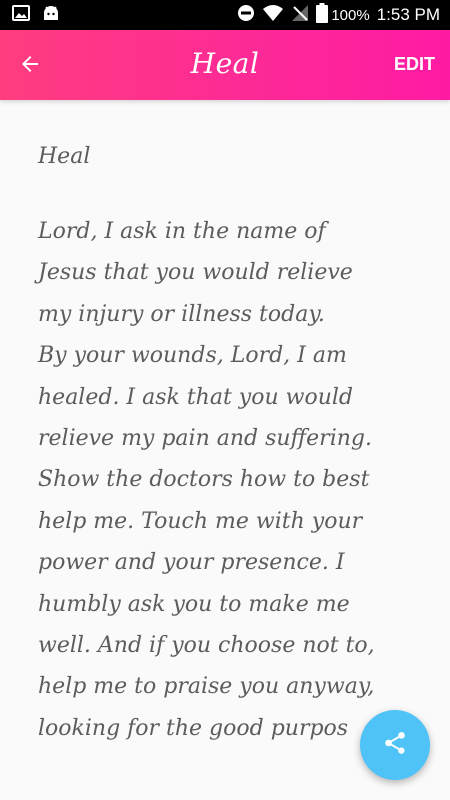 This screenshot has height=800, width=450. What do you see at coordinates (300, 15) in the screenshot?
I see `no-sim-icon` at bounding box center [300, 15].